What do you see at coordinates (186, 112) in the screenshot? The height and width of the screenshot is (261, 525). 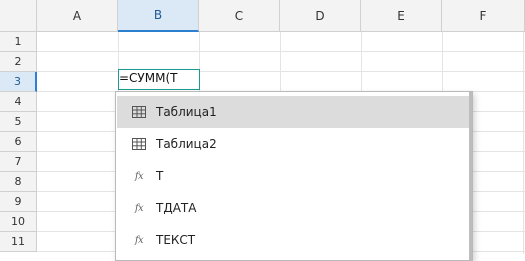 I see `autocomplete-item-label: Таблица1` at bounding box center [186, 112].